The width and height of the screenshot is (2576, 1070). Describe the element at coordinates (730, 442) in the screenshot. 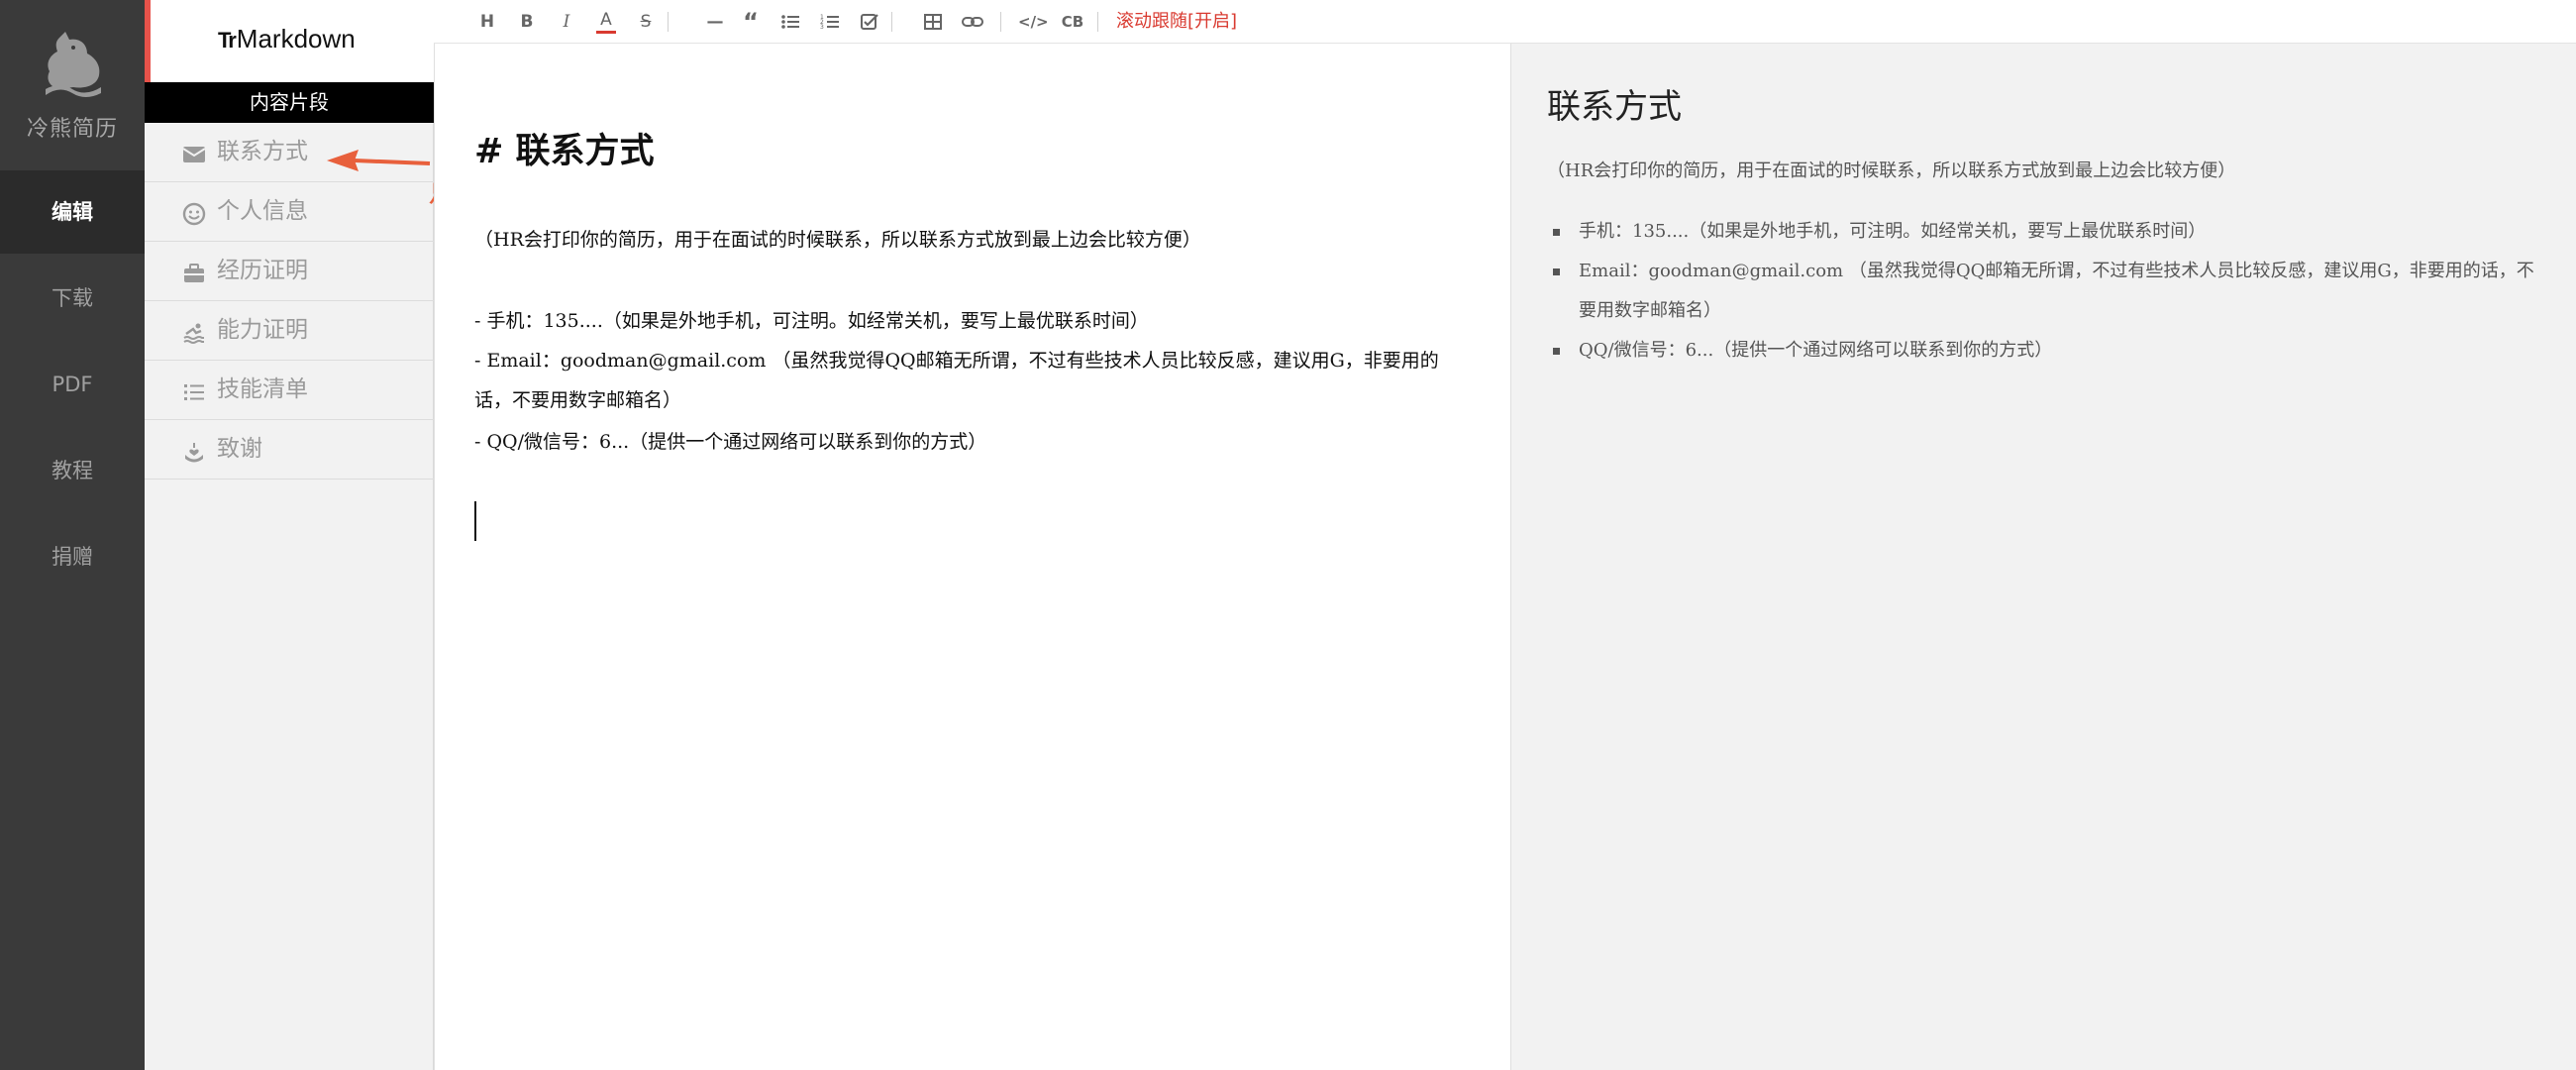

I see `editor-qq-line: - QQ/微信号：6...（提供一个通过网络可以联系到你的方式）` at that location.